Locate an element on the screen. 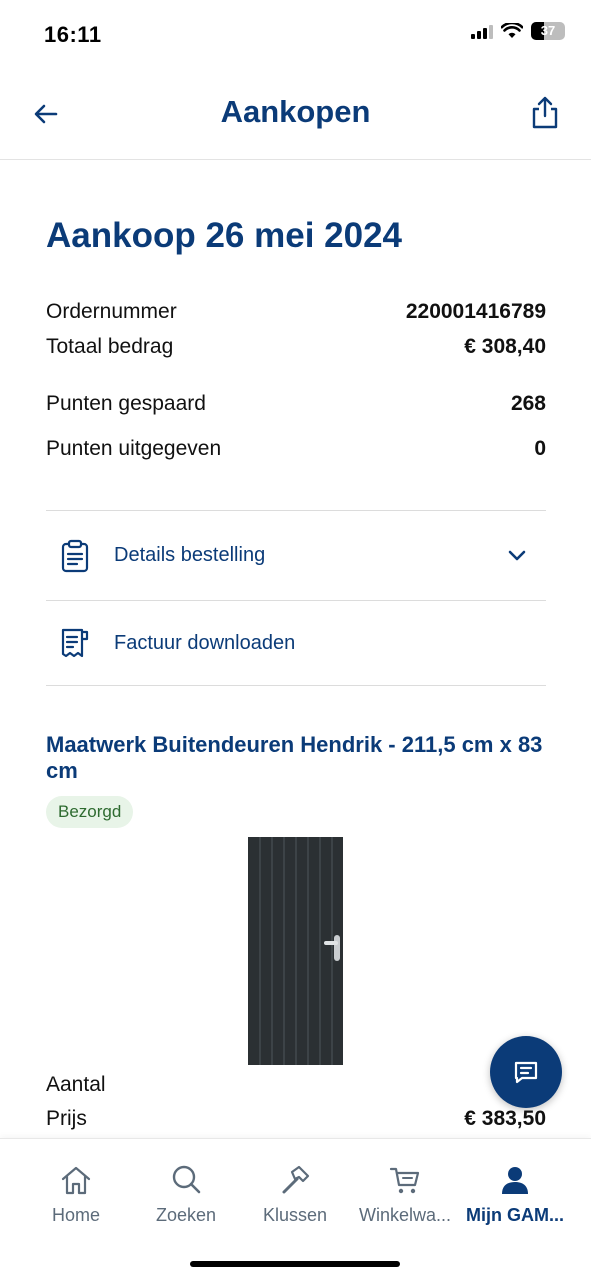 Image resolution: width=591 pixels, height=1280 pixels. door-illustration is located at coordinates (295, 951).